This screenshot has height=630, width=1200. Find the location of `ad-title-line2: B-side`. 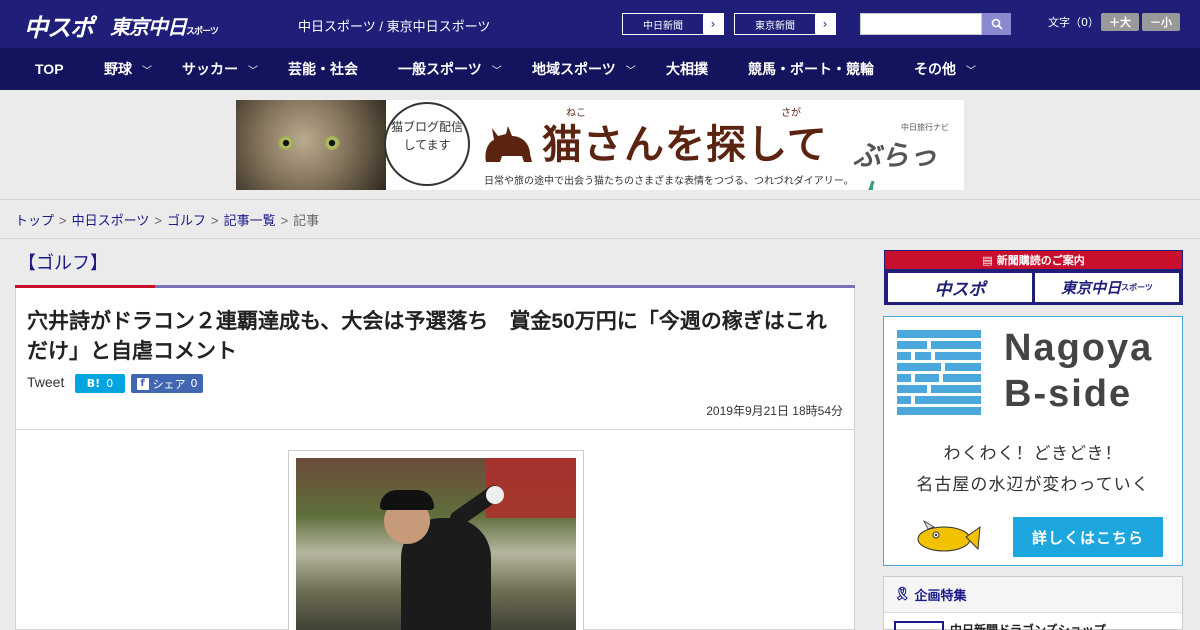

ad-title-line2: B-side is located at coordinates (1068, 394).